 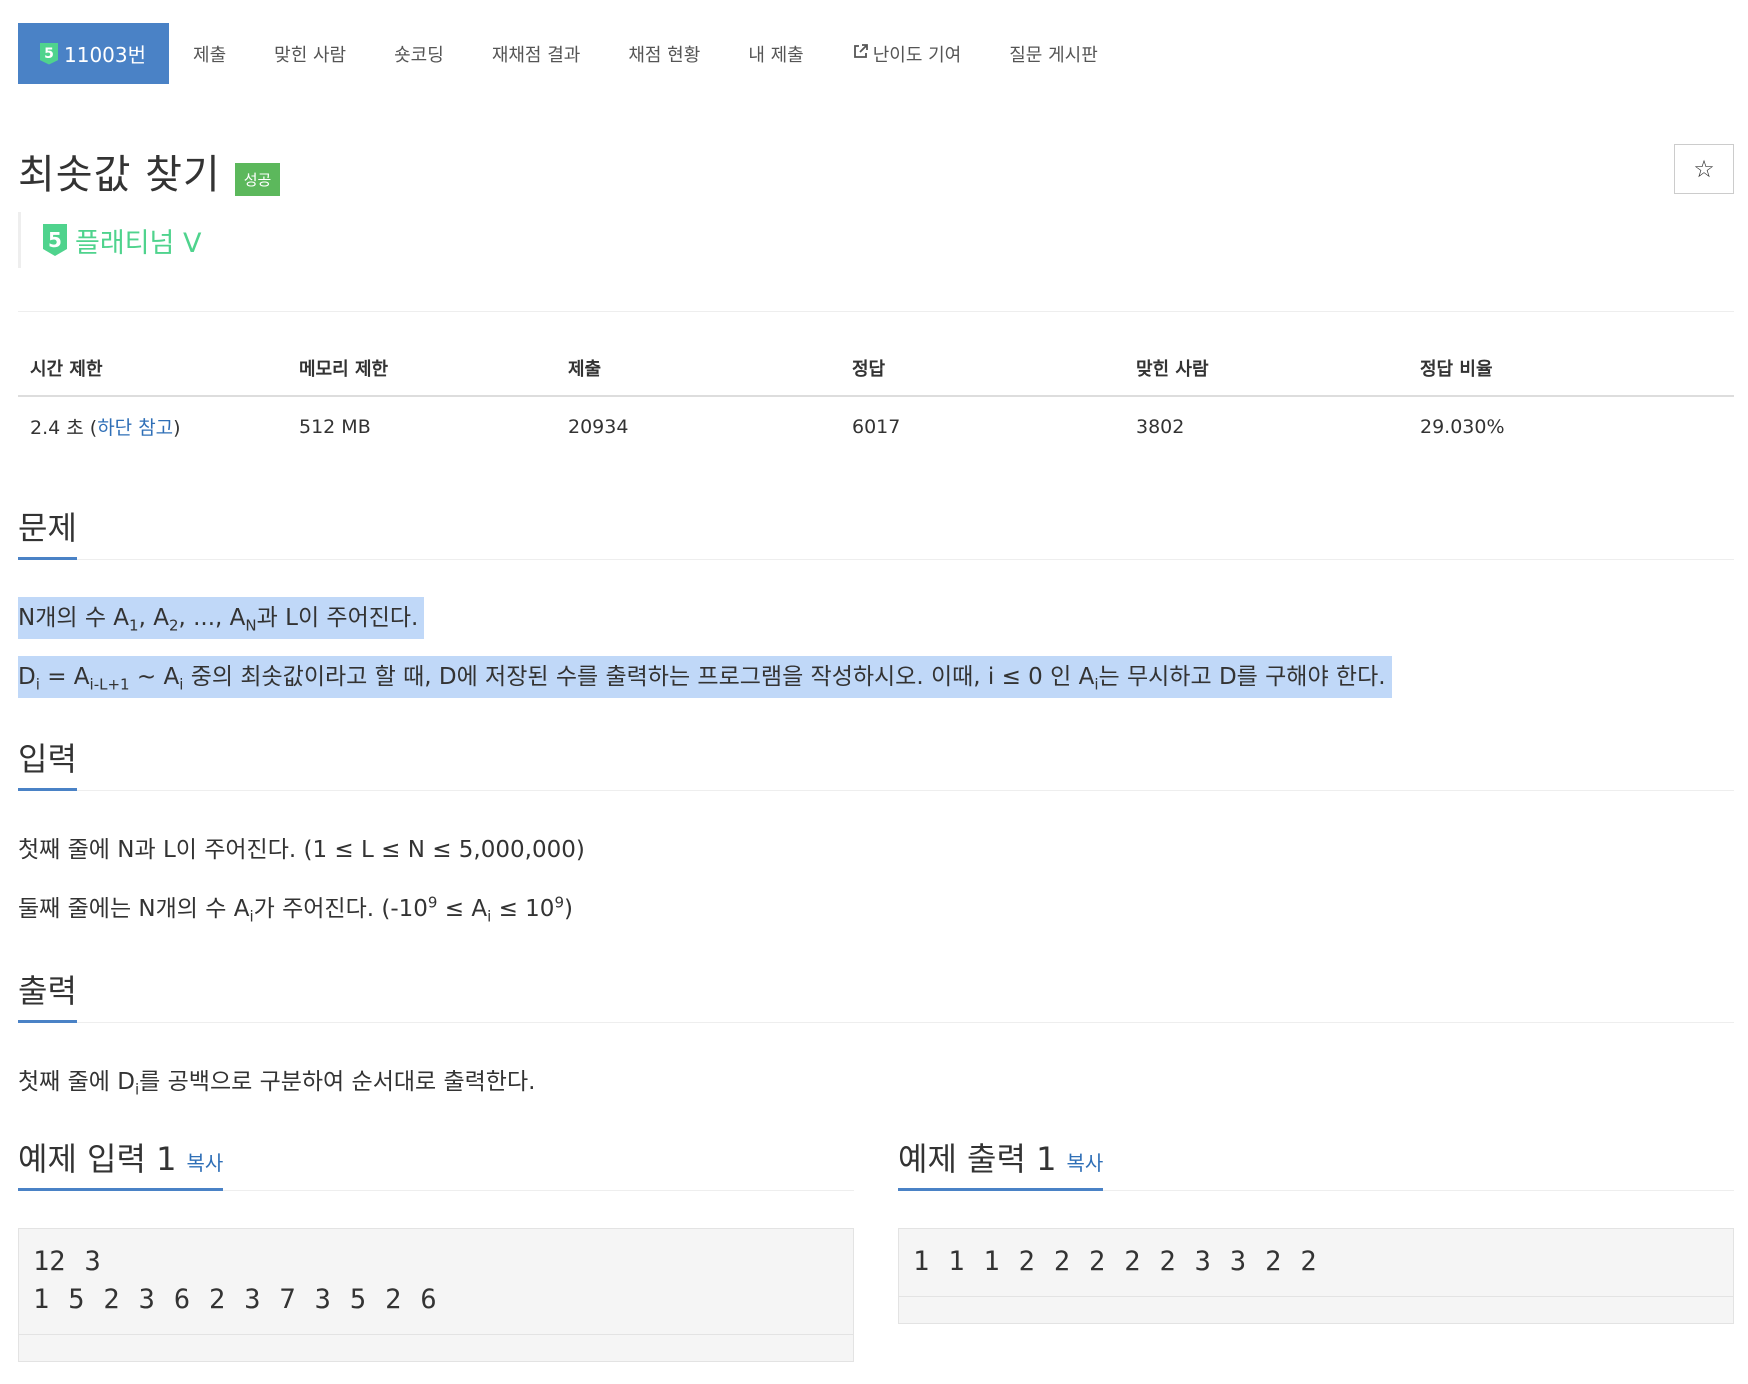 I want to click on sample-input-box: 12 3 1 5 2 3 6 2 3 7 3 5 2 6, so click(x=436, y=1295).